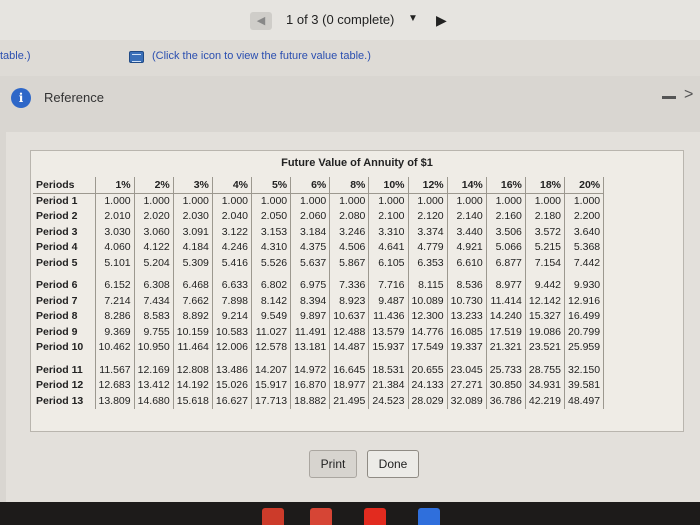 This screenshot has height=525, width=700. I want to click on table-cell: 3.184, so click(310, 232).